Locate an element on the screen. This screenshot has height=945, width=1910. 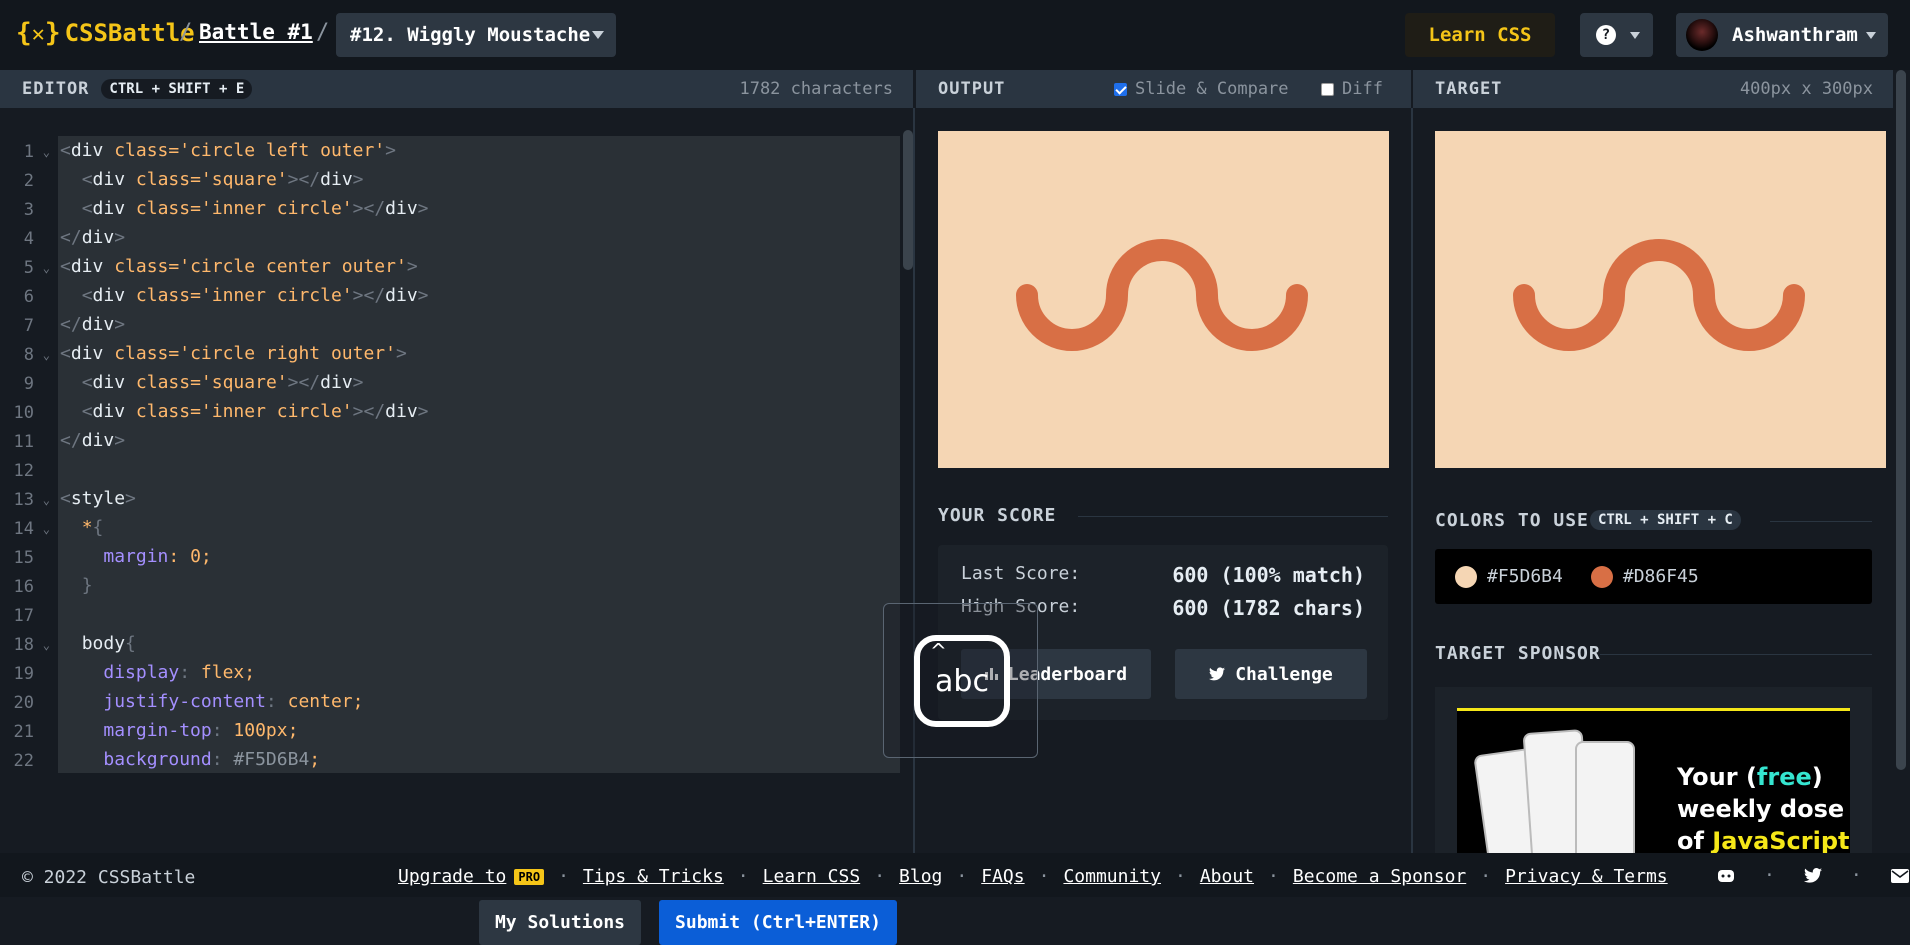
high-score-value: 600 (1782 chars) is located at coordinates (1268, 608).